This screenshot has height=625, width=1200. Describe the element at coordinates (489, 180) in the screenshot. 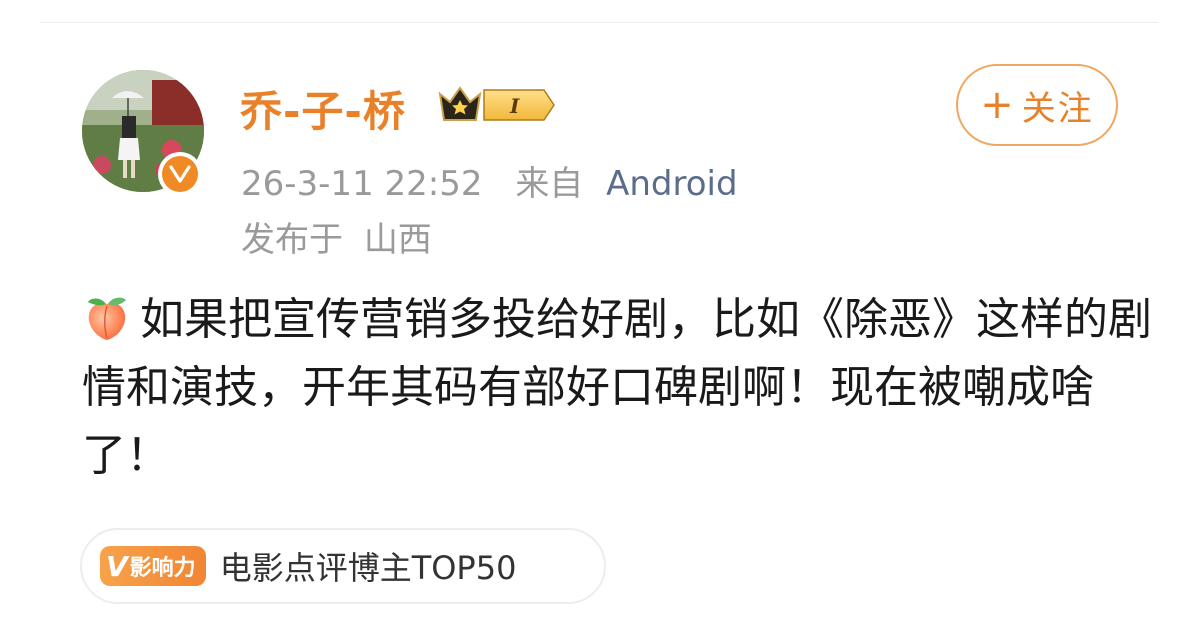

I see `post-meta: 26-3-11 22:52 来自 Android` at that location.